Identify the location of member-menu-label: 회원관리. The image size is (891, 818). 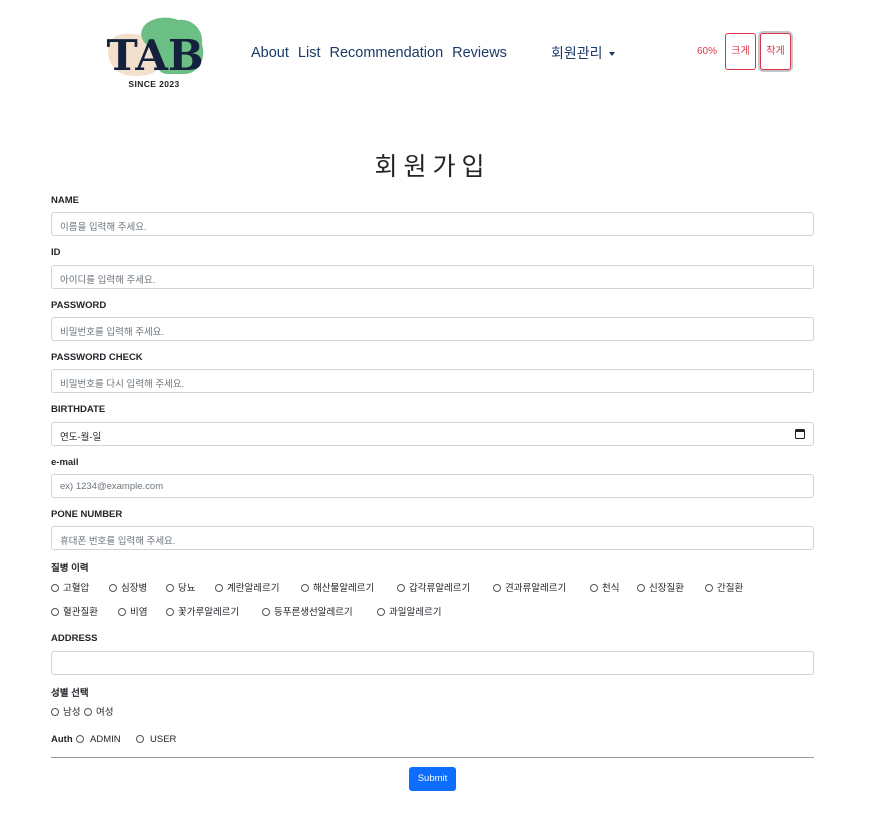
(577, 53).